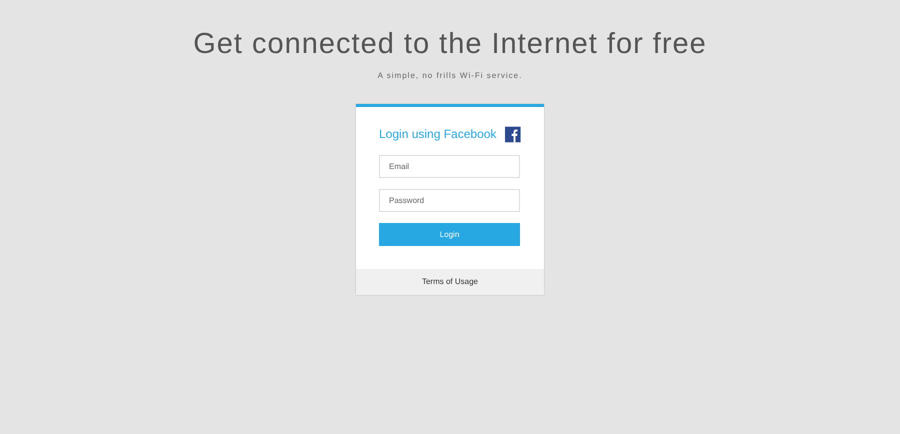 This screenshot has height=434, width=900. Describe the element at coordinates (449, 200) in the screenshot. I see `password-field: Password` at that location.